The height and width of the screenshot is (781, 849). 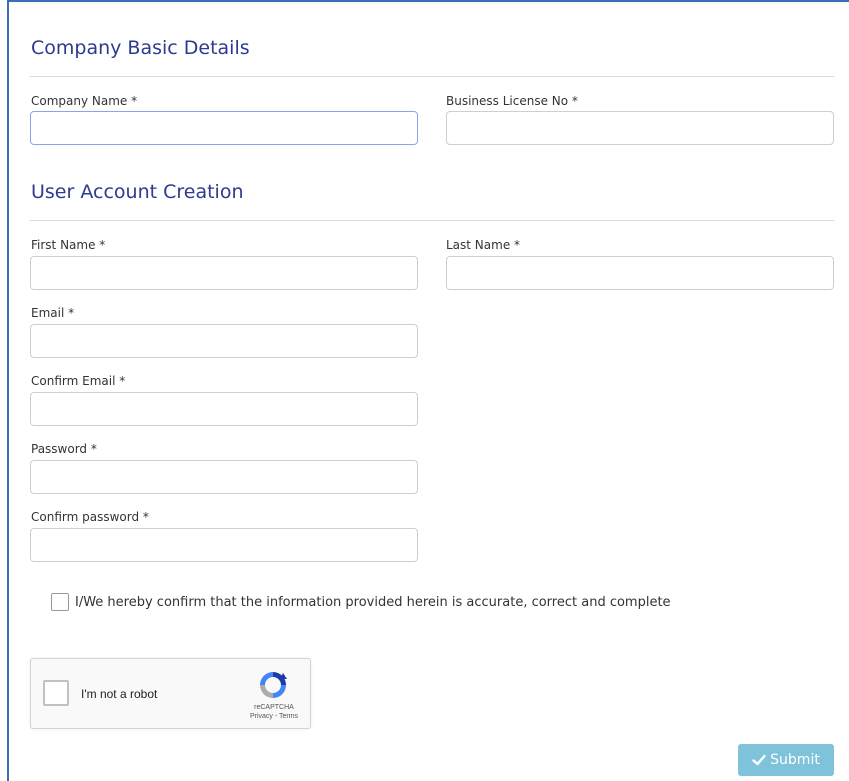 I want to click on confirm-email-label: Confirm Email *, so click(x=78, y=381).